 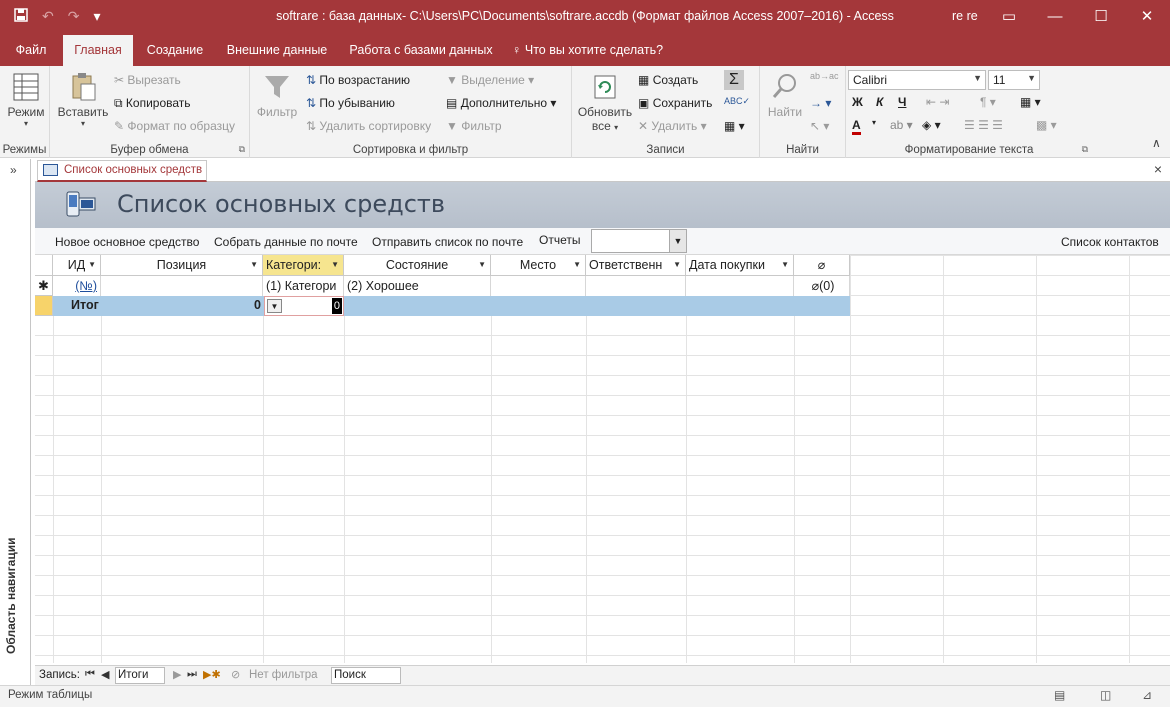 What do you see at coordinates (538, 286) in the screenshot?
I see `new-row-location` at bounding box center [538, 286].